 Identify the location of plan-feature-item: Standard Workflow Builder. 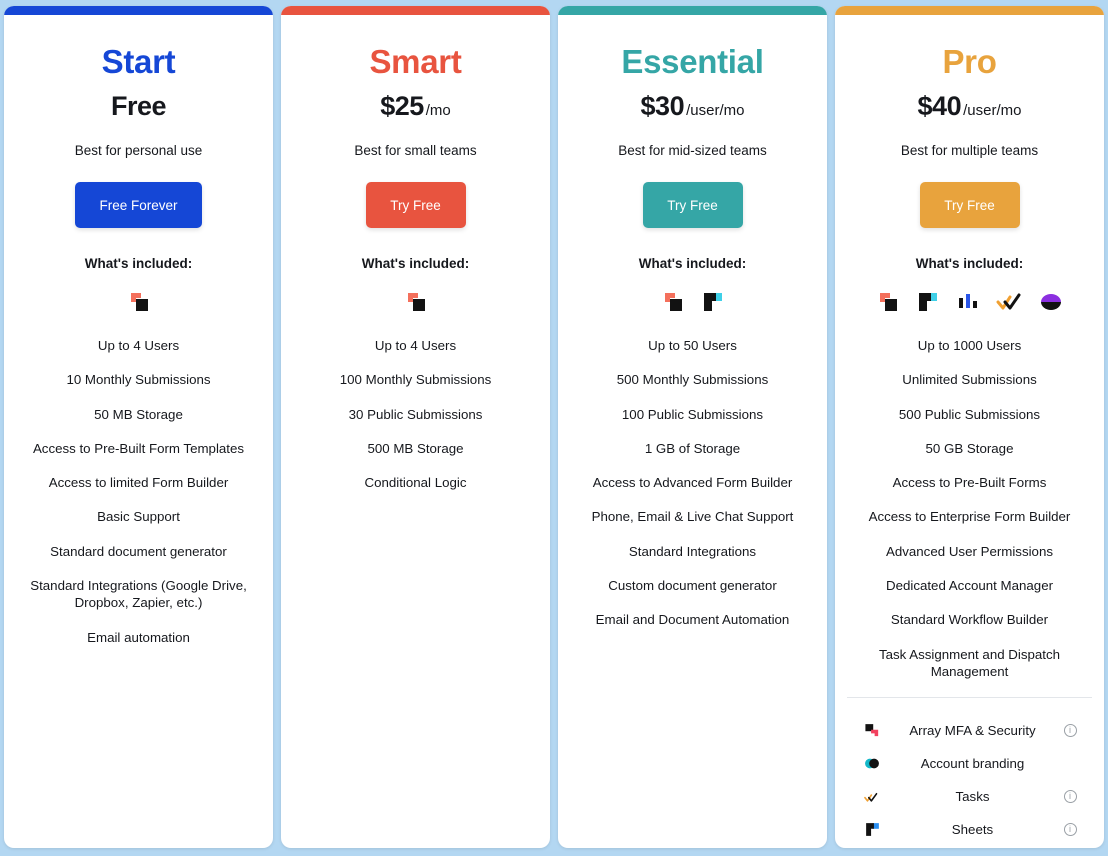
(969, 620).